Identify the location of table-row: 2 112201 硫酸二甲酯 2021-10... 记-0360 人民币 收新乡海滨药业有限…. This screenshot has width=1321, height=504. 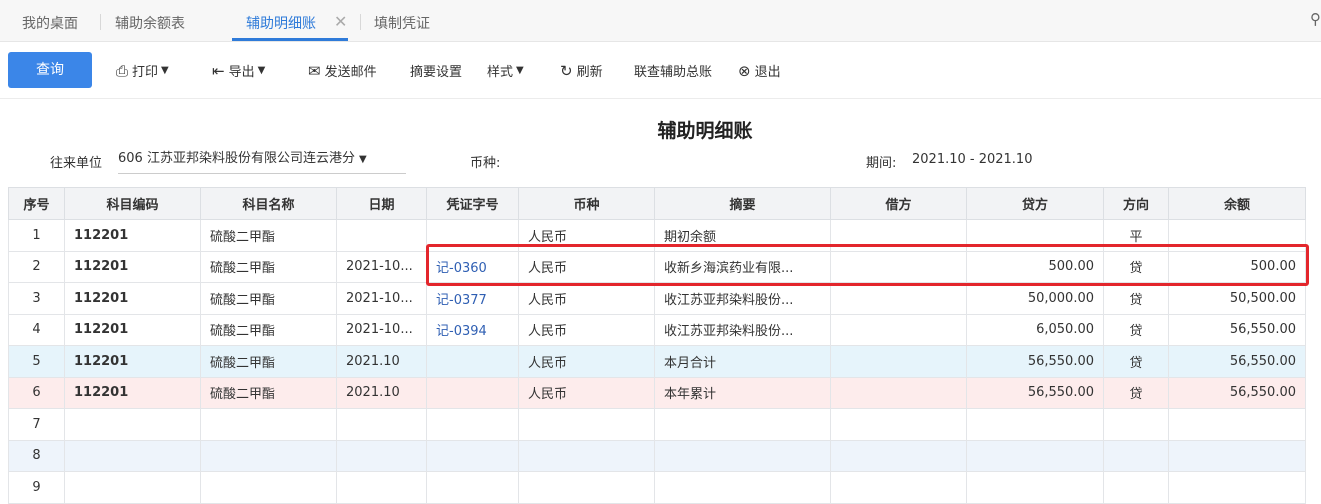
(657, 266).